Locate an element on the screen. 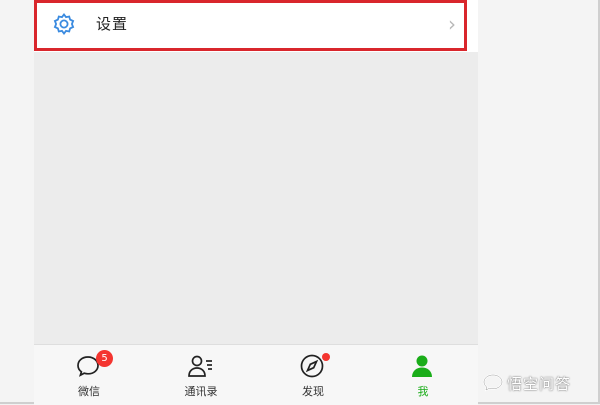 This screenshot has height=405, width=600. new-content-dot is located at coordinates (326, 357).